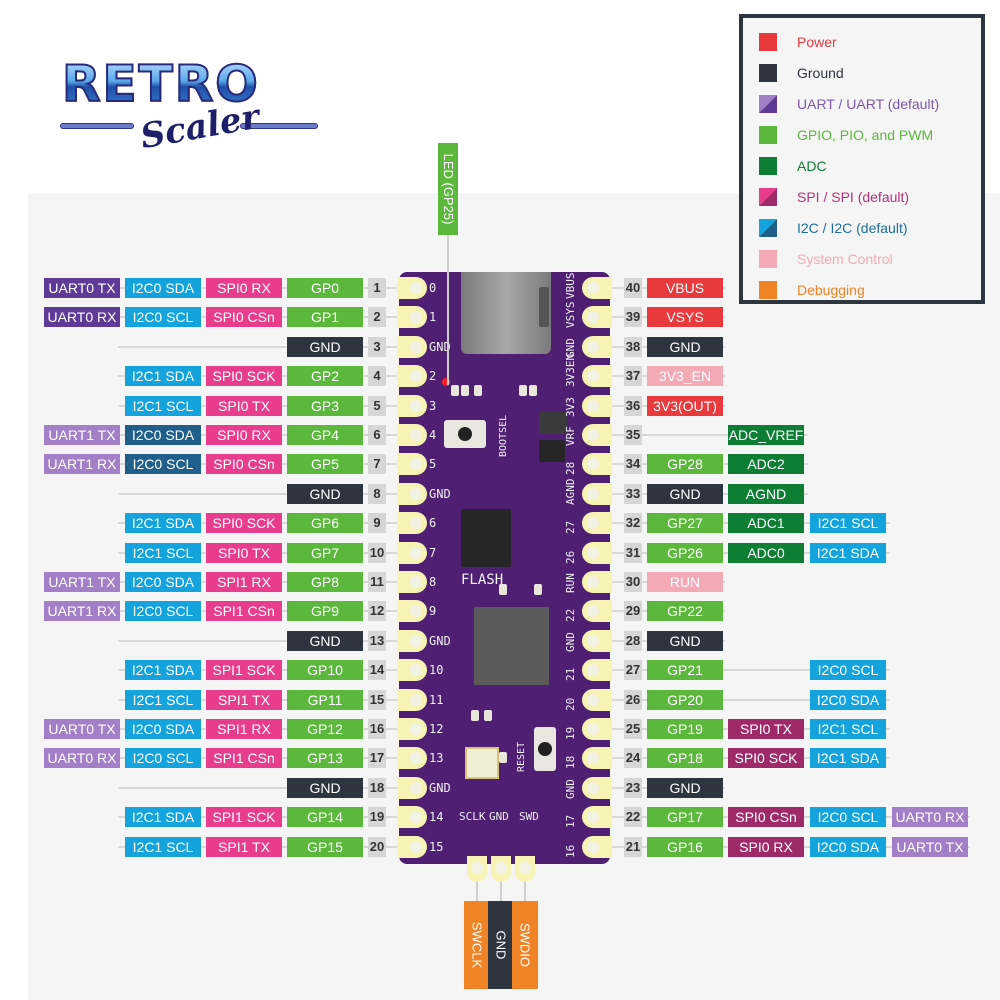 The image size is (1000, 1000). What do you see at coordinates (433, 552) in the screenshot?
I see `silk-pin-label: 7` at bounding box center [433, 552].